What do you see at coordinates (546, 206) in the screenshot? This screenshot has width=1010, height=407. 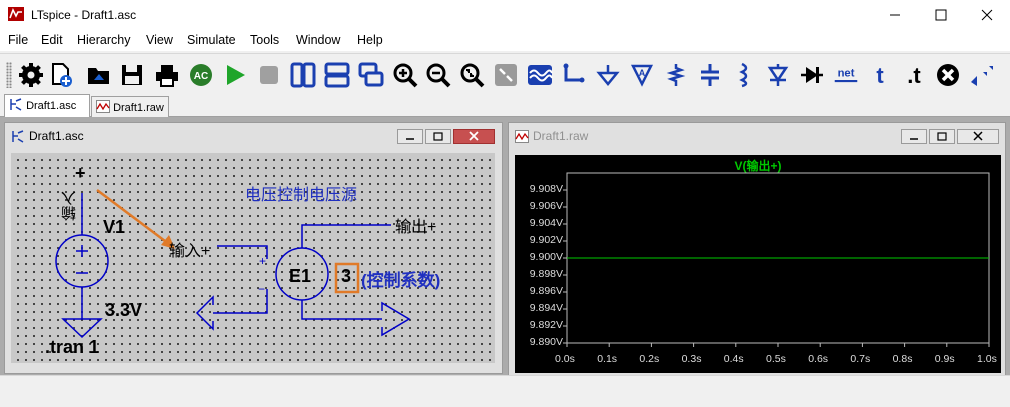 I see `y-tick-label: 9.906V` at bounding box center [546, 206].